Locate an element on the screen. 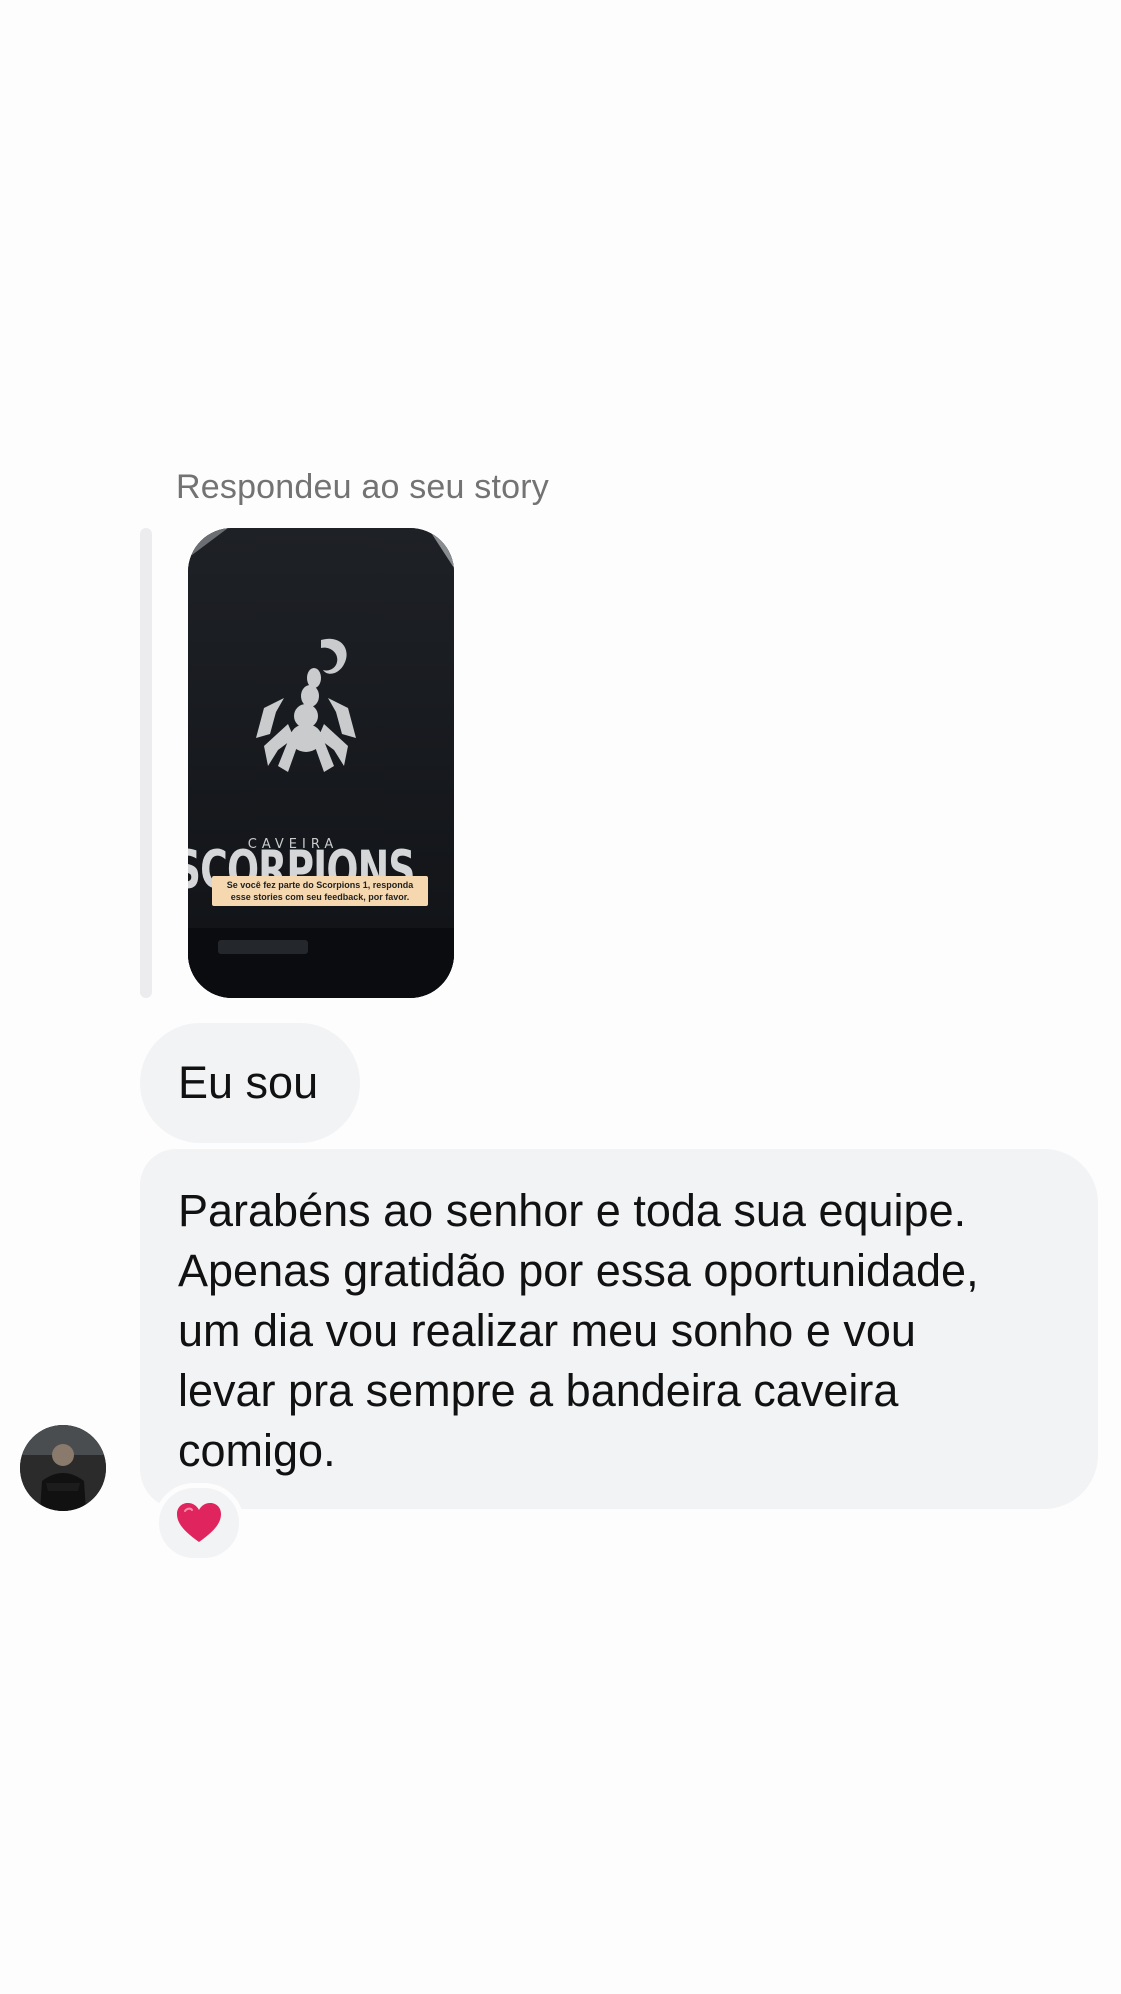 The width and height of the screenshot is (1121, 1994). heart-icon is located at coordinates (199, 1522).